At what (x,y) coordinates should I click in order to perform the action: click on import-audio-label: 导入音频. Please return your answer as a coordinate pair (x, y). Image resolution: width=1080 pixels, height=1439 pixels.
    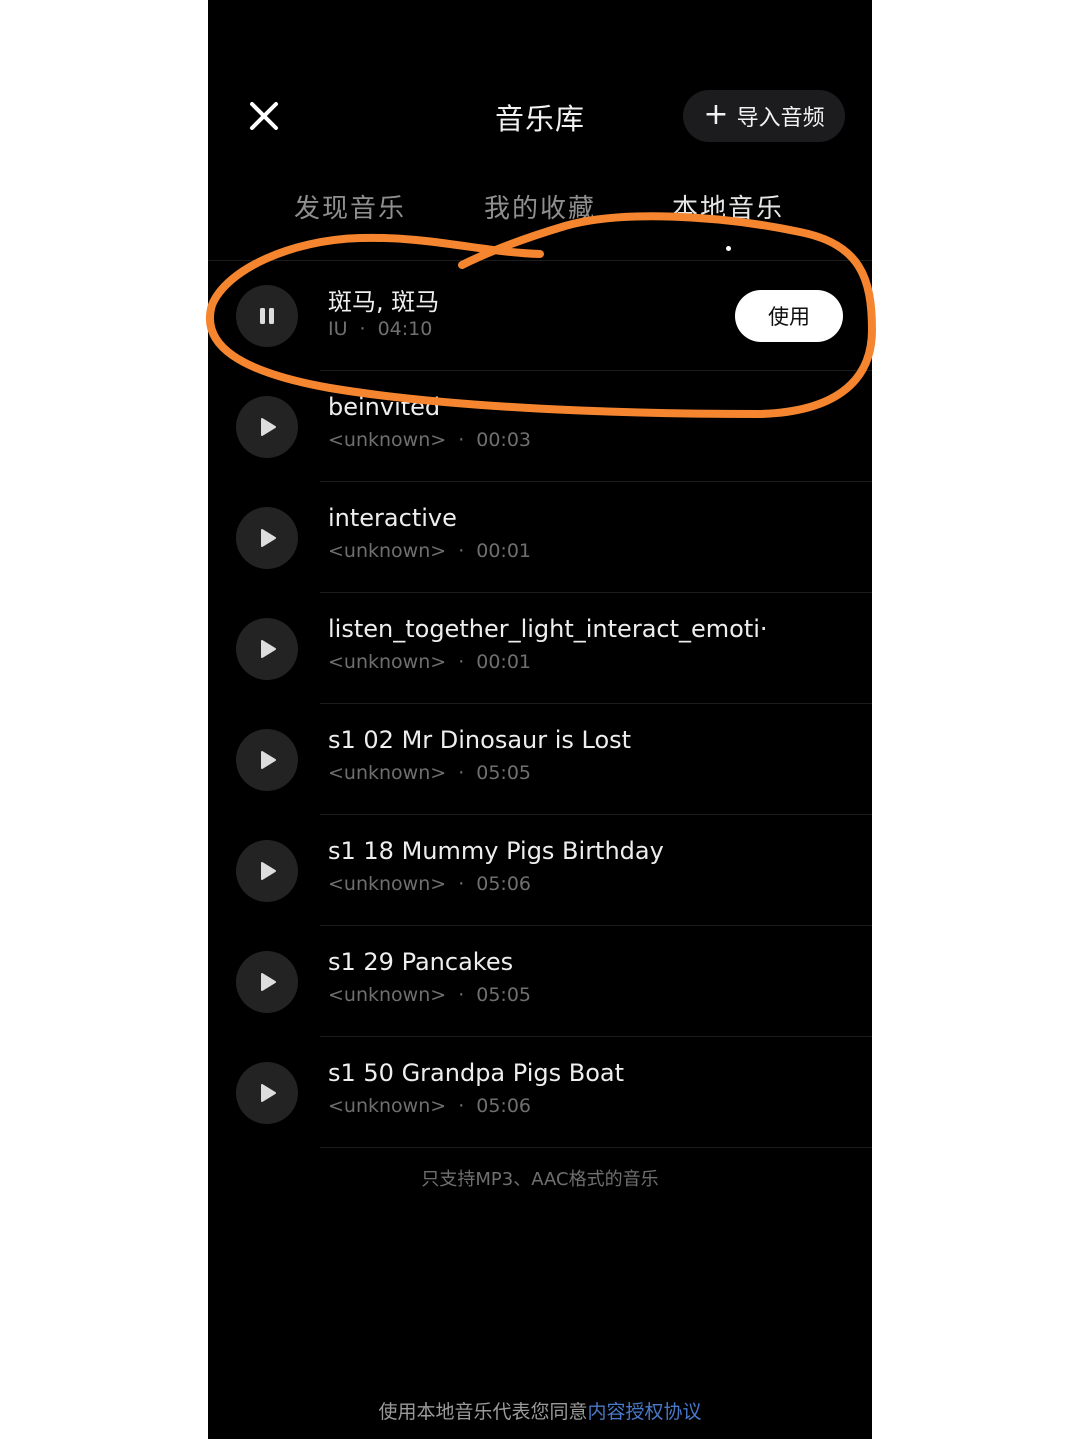
    Looking at the image, I should click on (780, 118).